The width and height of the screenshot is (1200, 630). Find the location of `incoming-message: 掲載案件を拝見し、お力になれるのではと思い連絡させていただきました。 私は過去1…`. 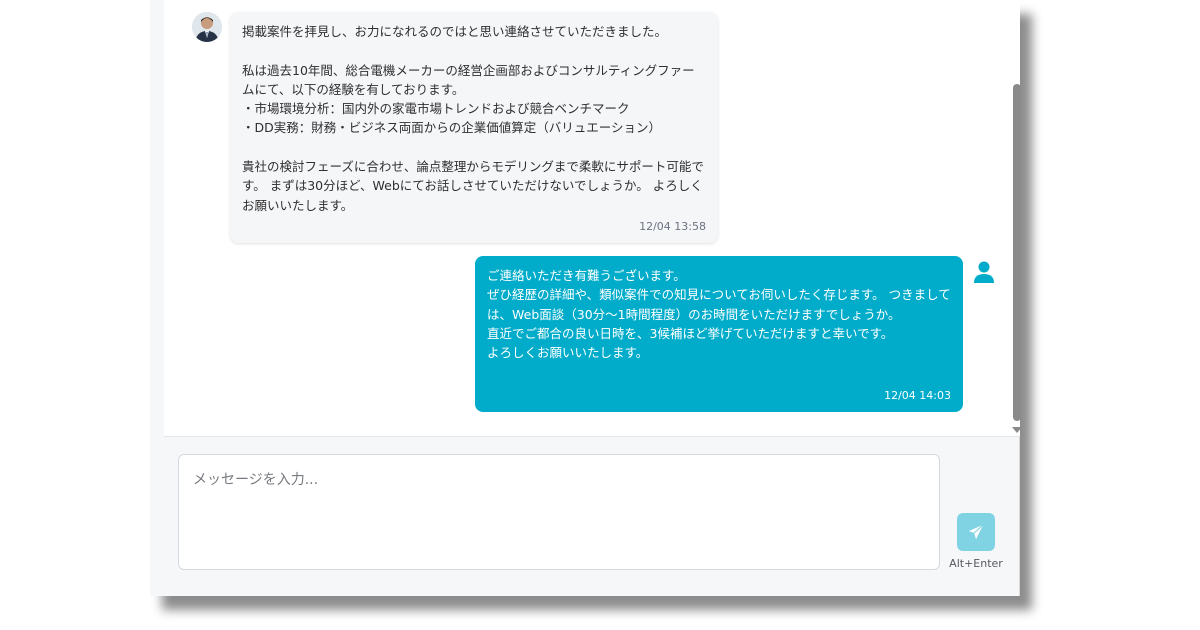

incoming-message: 掲載案件を拝見し、お力になれるのではと思い連絡させていただきました。 私は過去1… is located at coordinates (474, 127).